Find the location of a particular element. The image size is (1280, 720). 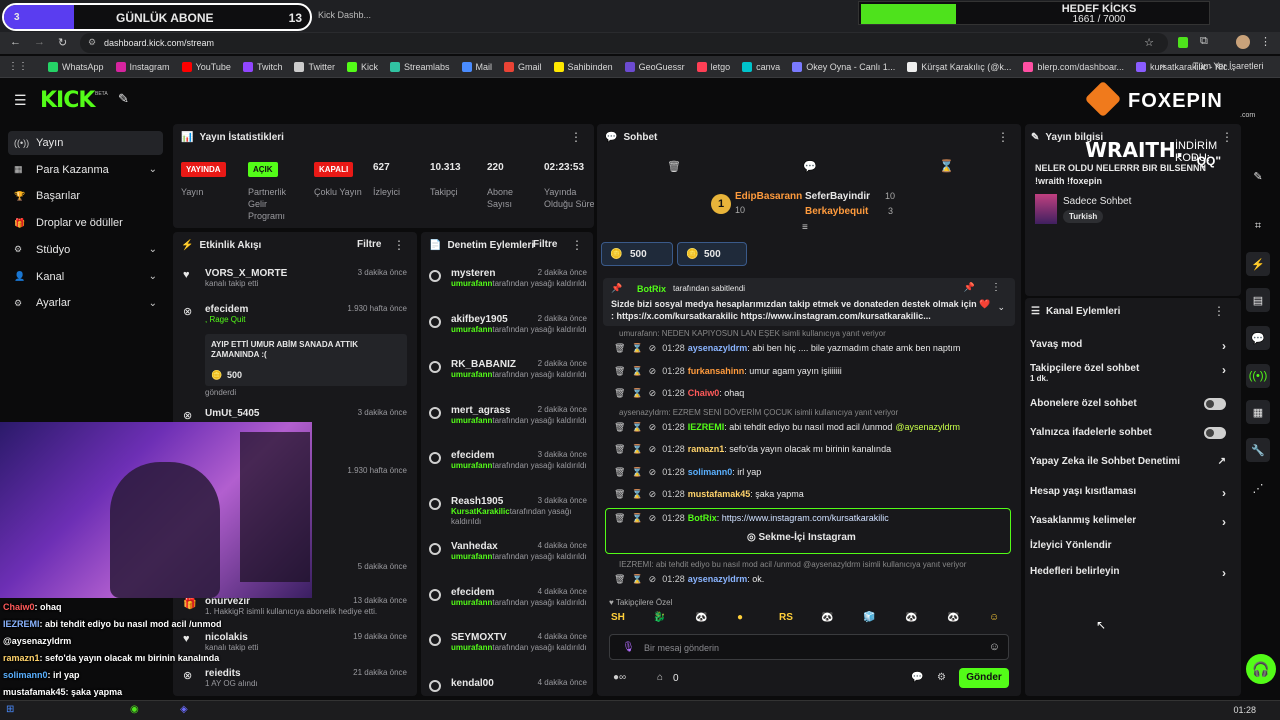

message-user: ramazn1 is located at coordinates (706, 449).